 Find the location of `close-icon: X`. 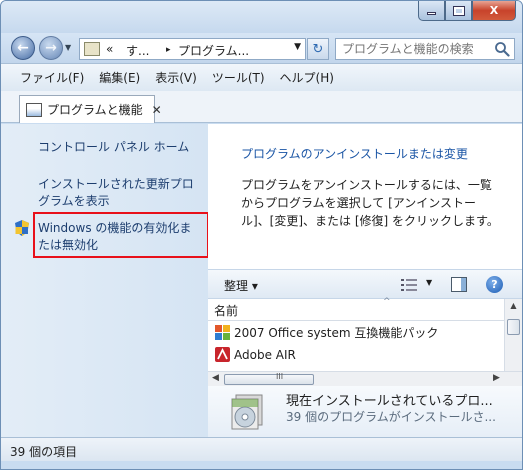

close-icon: X is located at coordinates (494, 10).